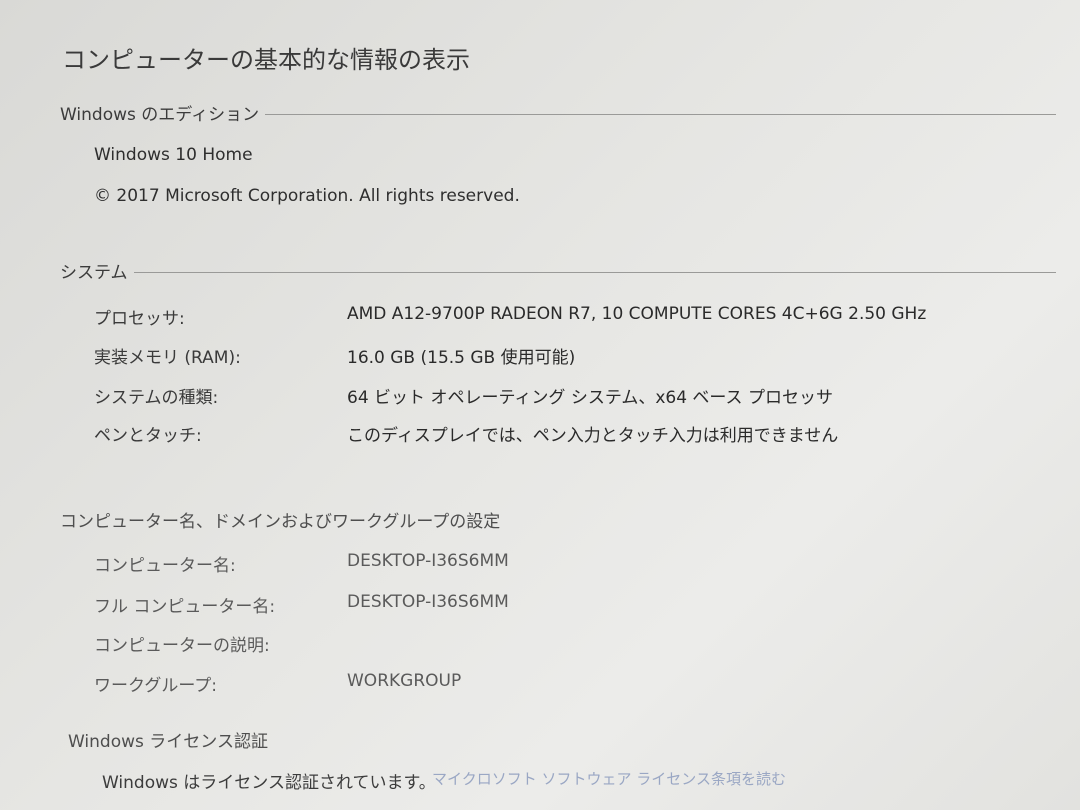  I want to click on full-computer-name-value: DESKTOP-I36S6MM, so click(428, 602).